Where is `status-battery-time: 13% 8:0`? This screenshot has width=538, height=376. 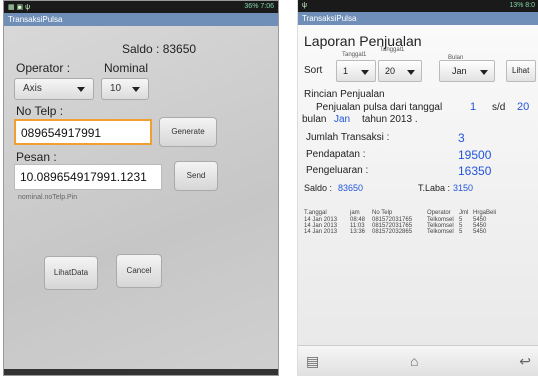 status-battery-time: 13% 8:0 is located at coordinates (522, 5).